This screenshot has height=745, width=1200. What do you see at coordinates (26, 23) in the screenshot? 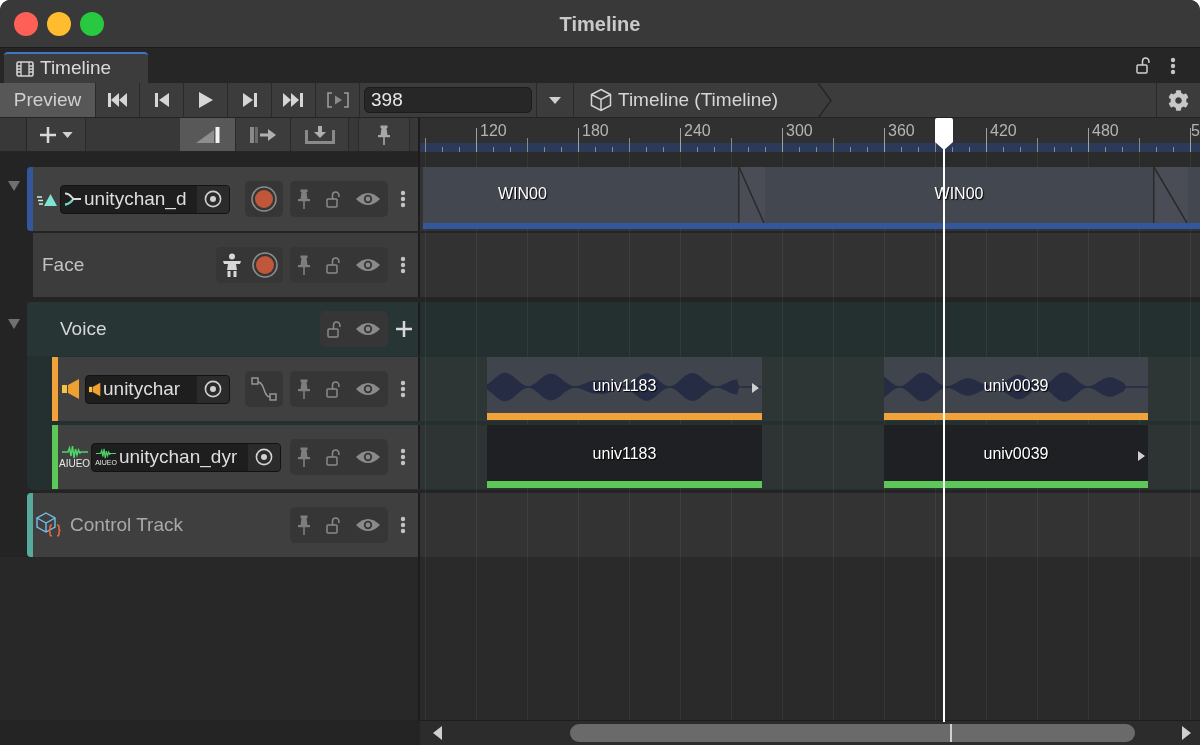
I see `close-button` at bounding box center [26, 23].